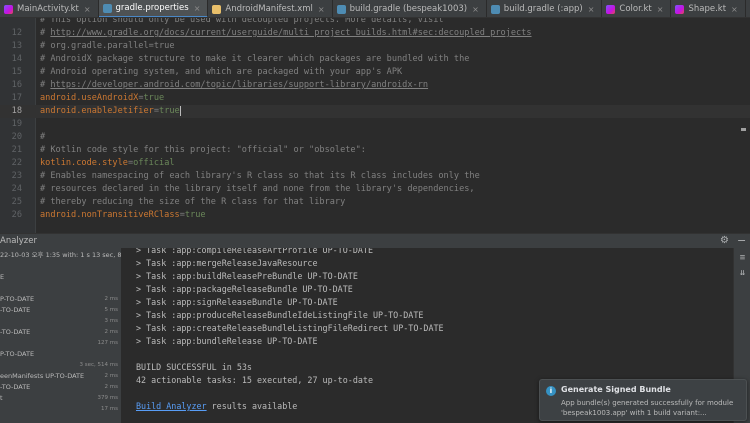 Image resolution: width=750 pixels, height=423 pixels. Describe the element at coordinates (60, 277) in the screenshot. I see `tree-node: E` at that location.